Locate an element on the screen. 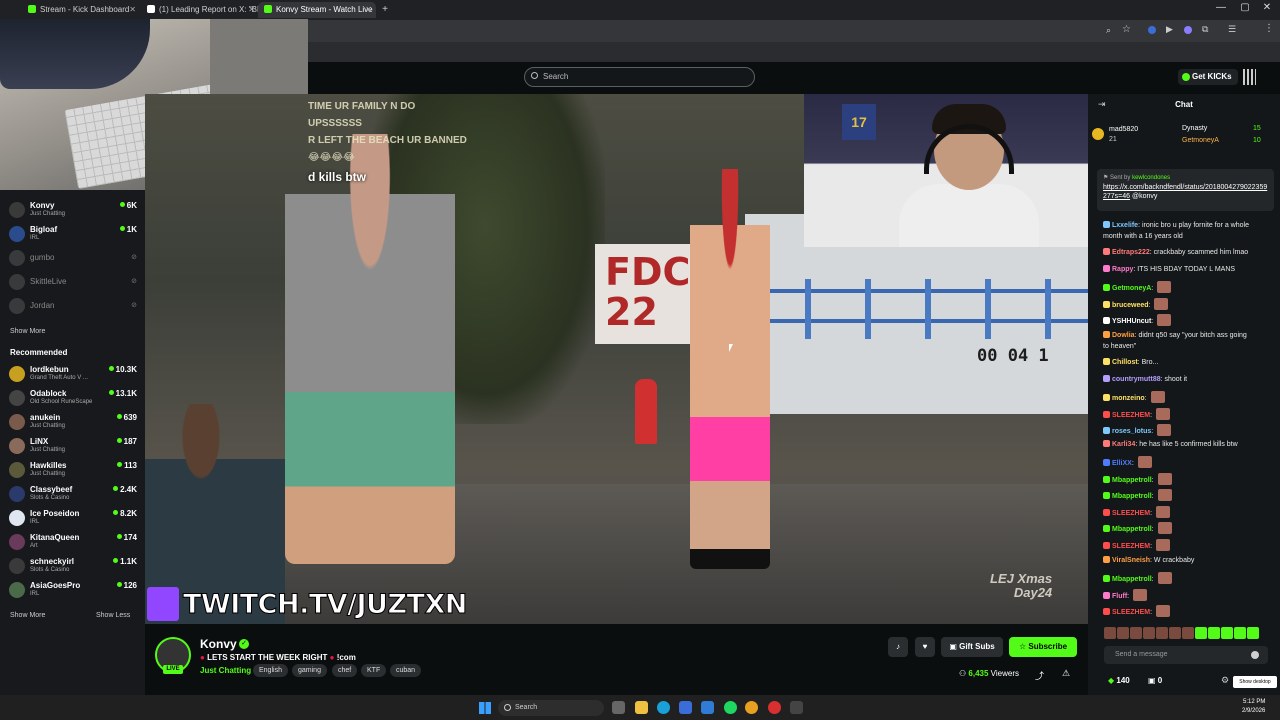 The height and width of the screenshot is (720, 1280). gift-count: ▣ 0 is located at coordinates (1155, 680).